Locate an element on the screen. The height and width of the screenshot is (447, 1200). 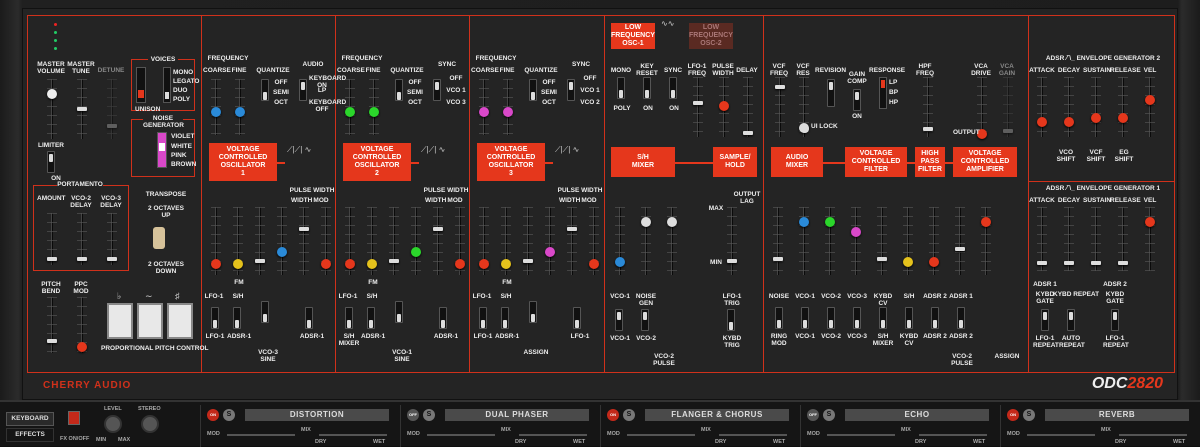
lfo1-freq-slider is located at coordinates (698, 107).